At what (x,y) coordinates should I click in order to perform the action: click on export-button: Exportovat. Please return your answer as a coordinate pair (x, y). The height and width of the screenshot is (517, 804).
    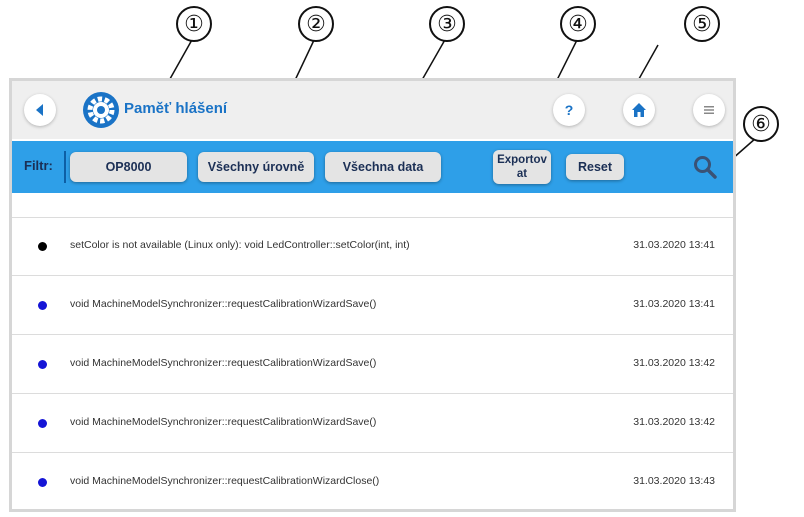
    Looking at the image, I should click on (522, 167).